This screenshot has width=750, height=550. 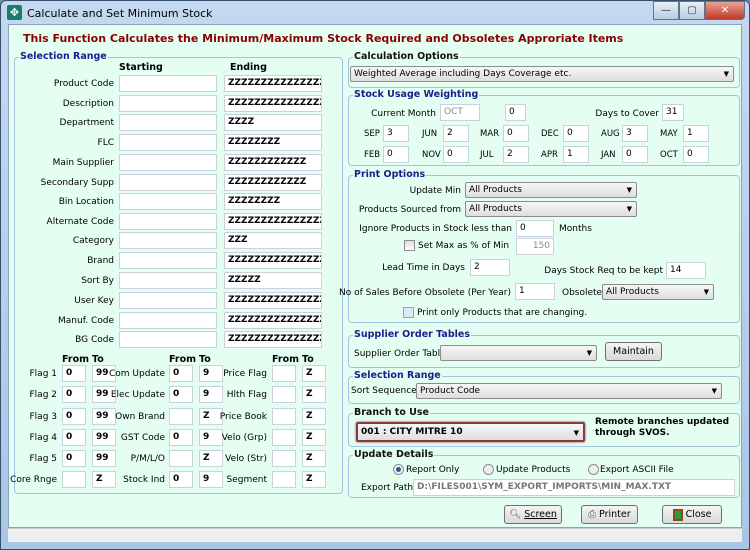 I want to click on close-button: Close, so click(x=692, y=514).